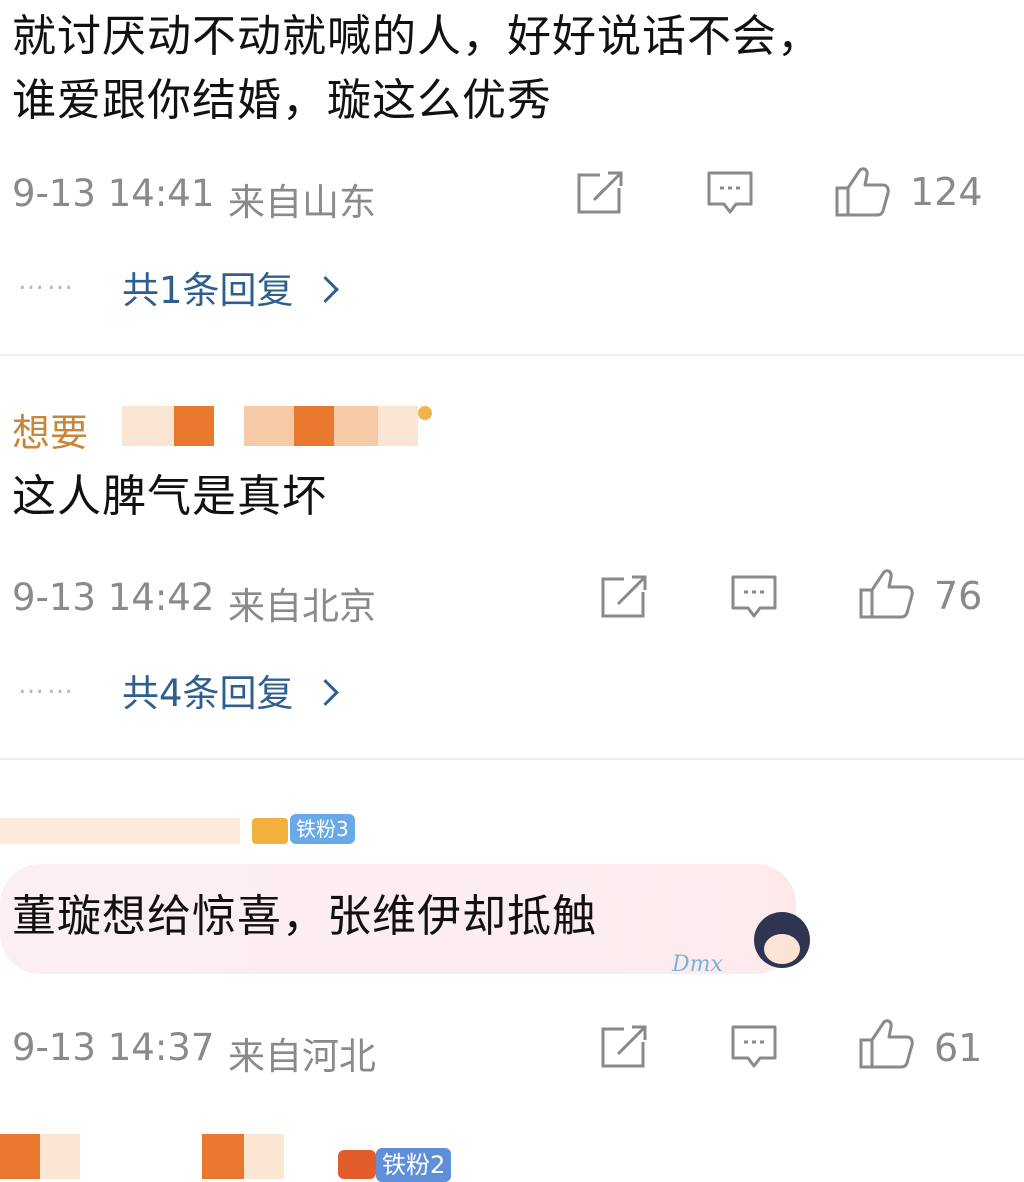 The image size is (1024, 1182). I want to click on comment-3-text: 董璇想给惊喜，张维伊却抵触, so click(304, 916).